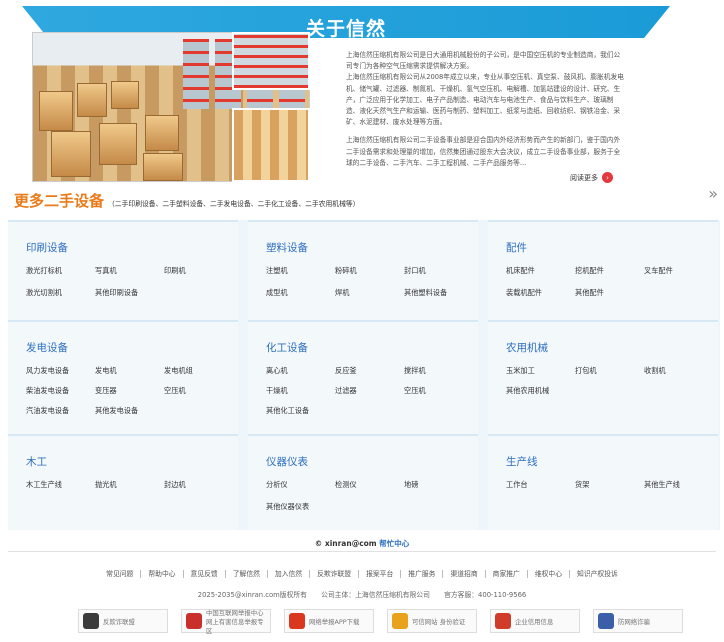  Describe the element at coordinates (194, 621) in the screenshot. I see `report-center-icon` at that location.